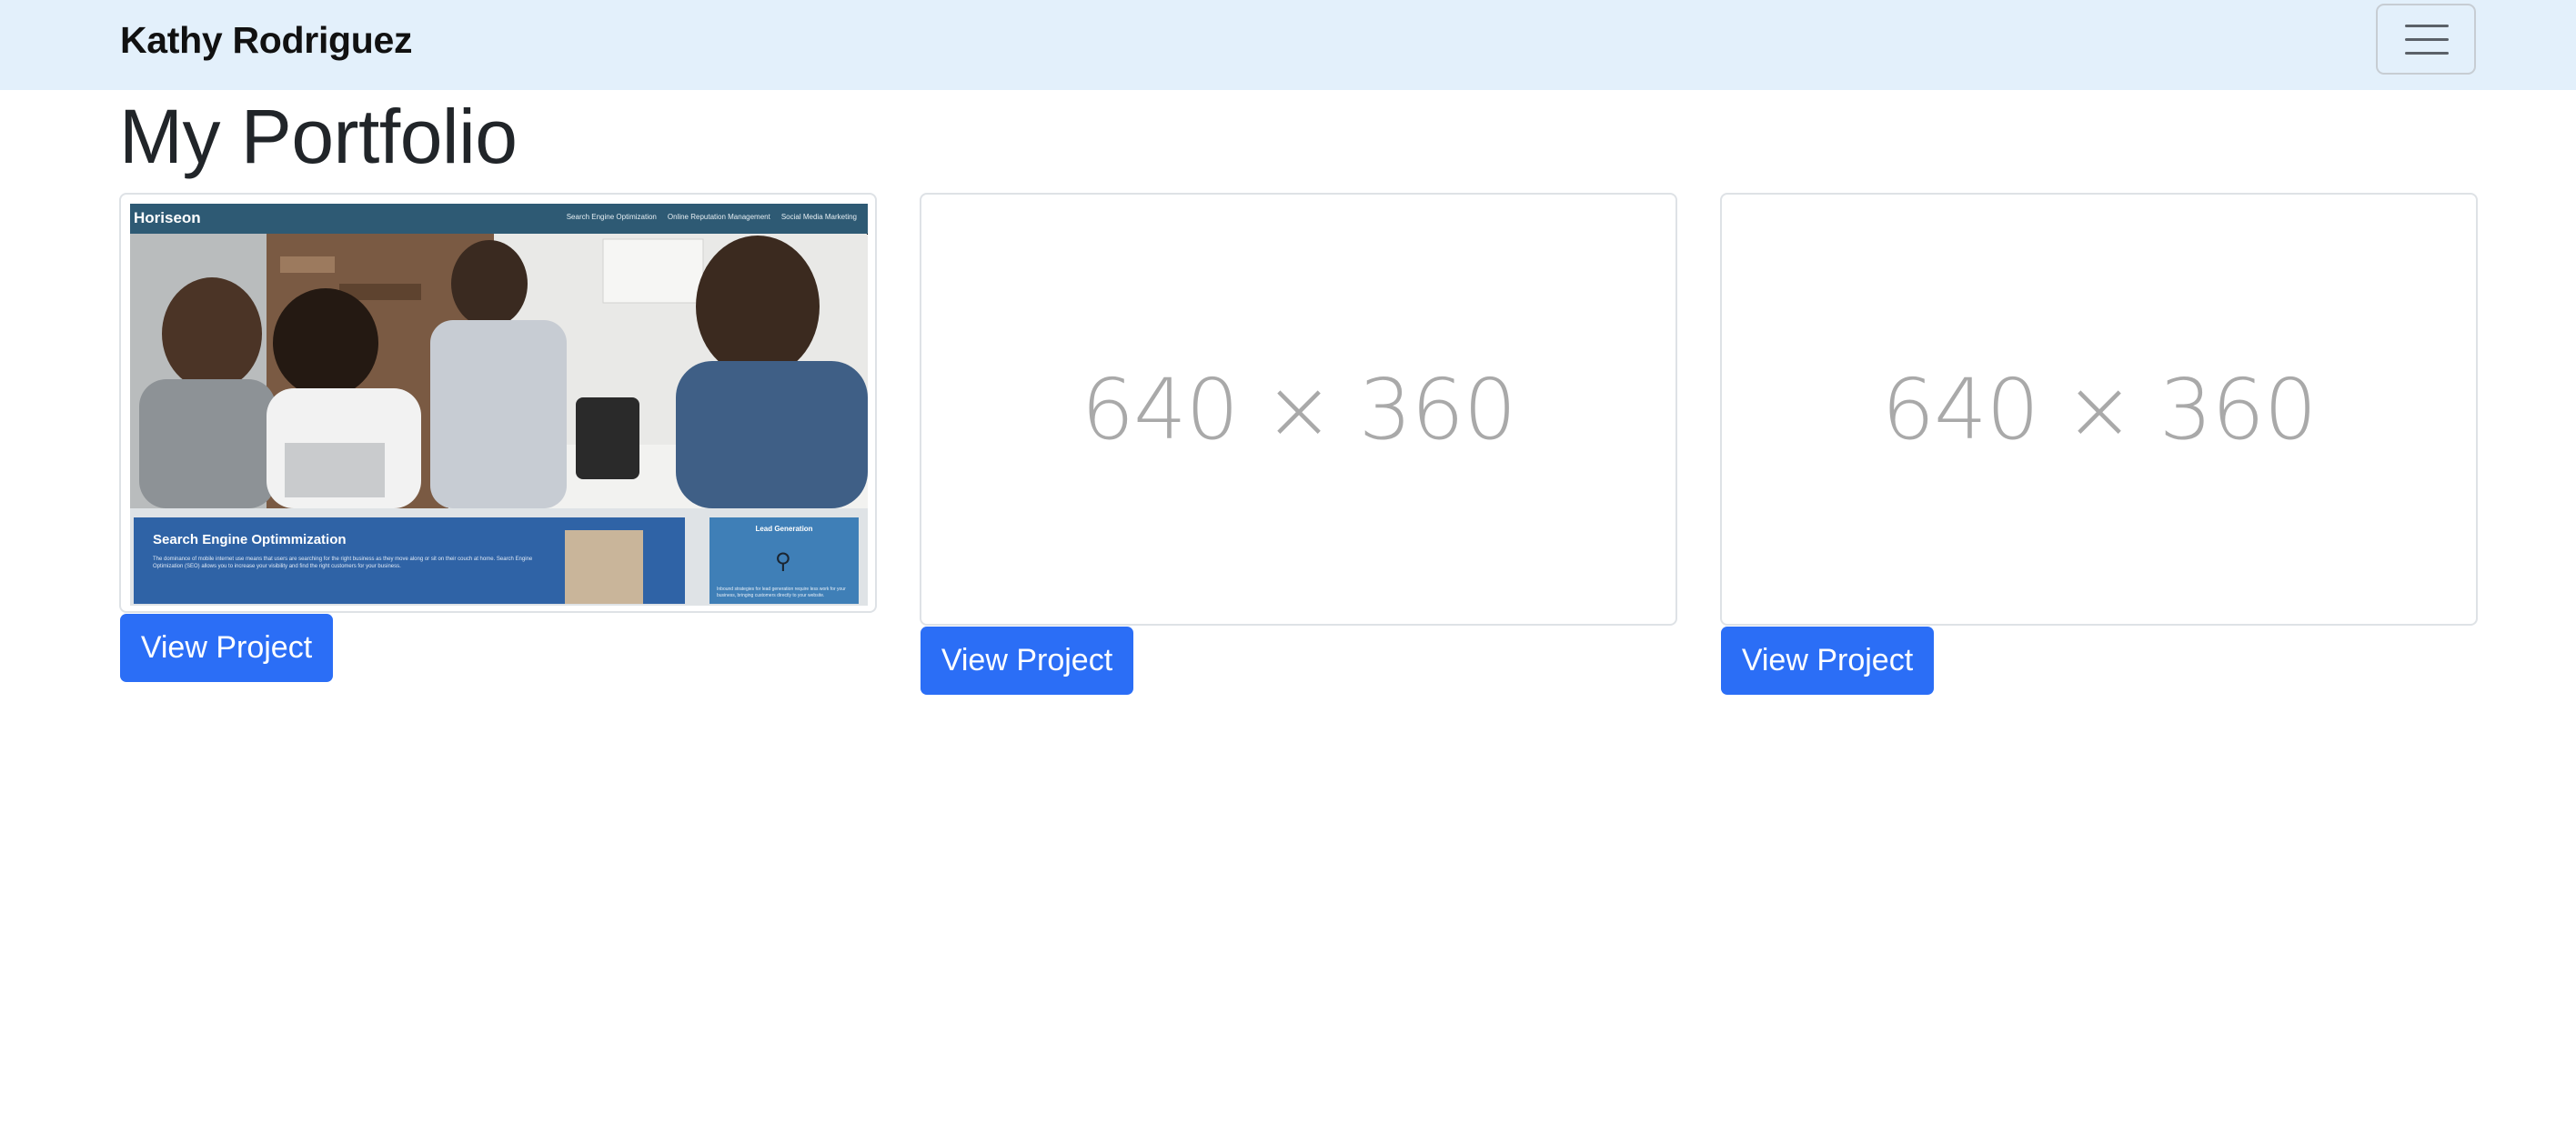 The image size is (2576, 1144). I want to click on view-project-button-1: View Project, so click(226, 648).